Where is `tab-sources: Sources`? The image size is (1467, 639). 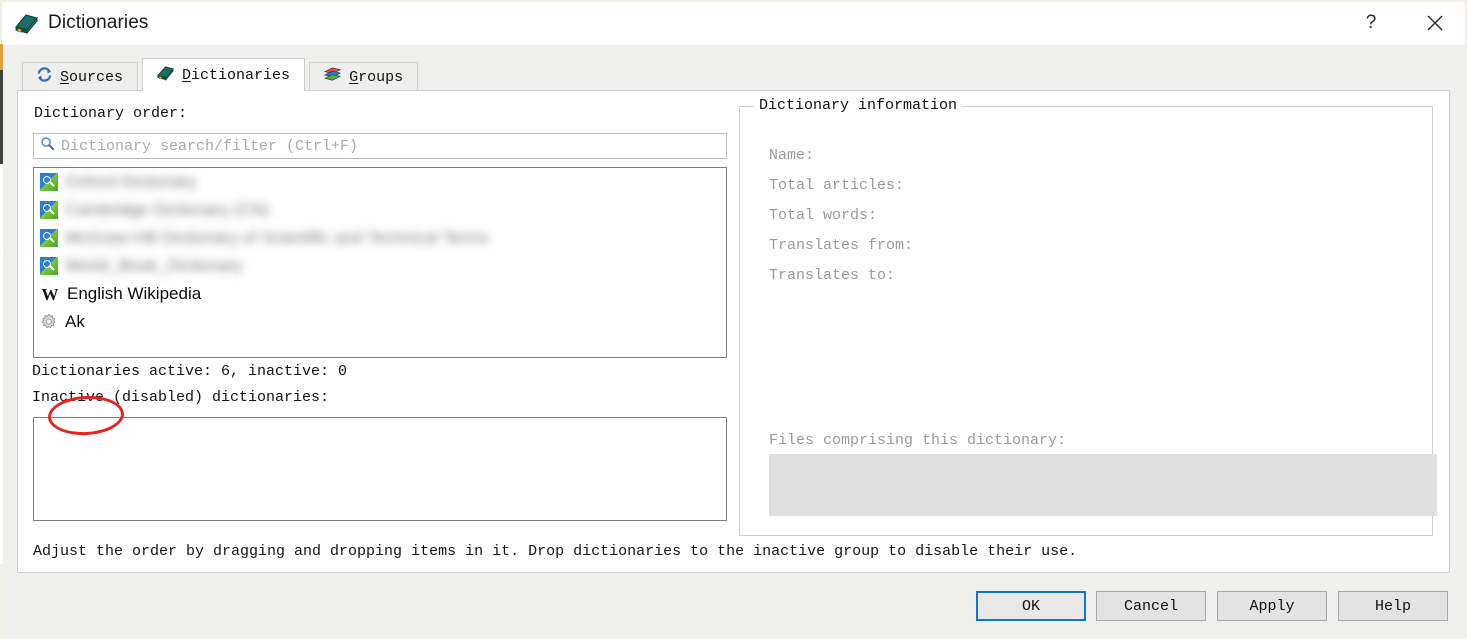 tab-sources: Sources is located at coordinates (80, 76).